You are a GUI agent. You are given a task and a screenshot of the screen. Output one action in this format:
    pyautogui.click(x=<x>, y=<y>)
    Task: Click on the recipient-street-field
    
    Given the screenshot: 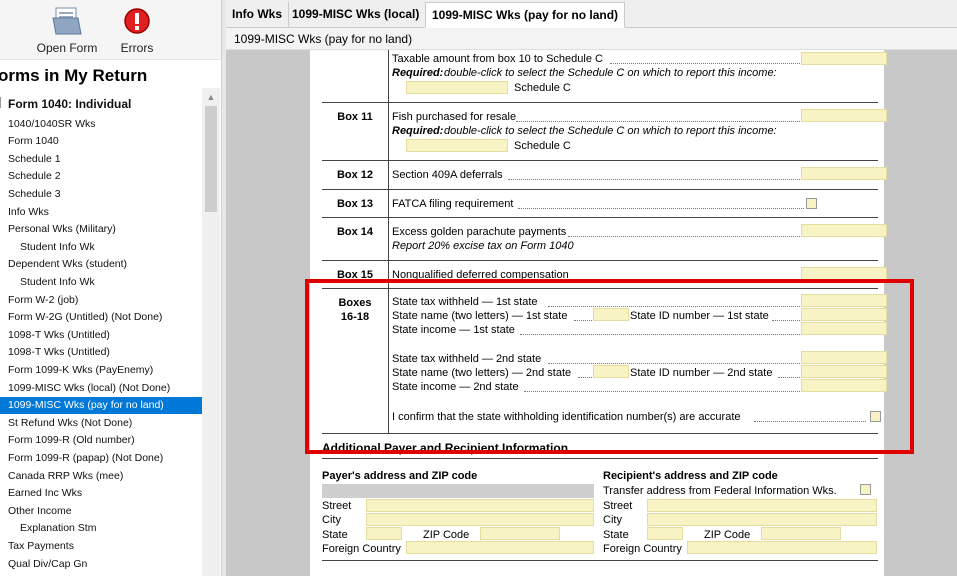 What is the action you would take?
    pyautogui.click(x=762, y=505)
    